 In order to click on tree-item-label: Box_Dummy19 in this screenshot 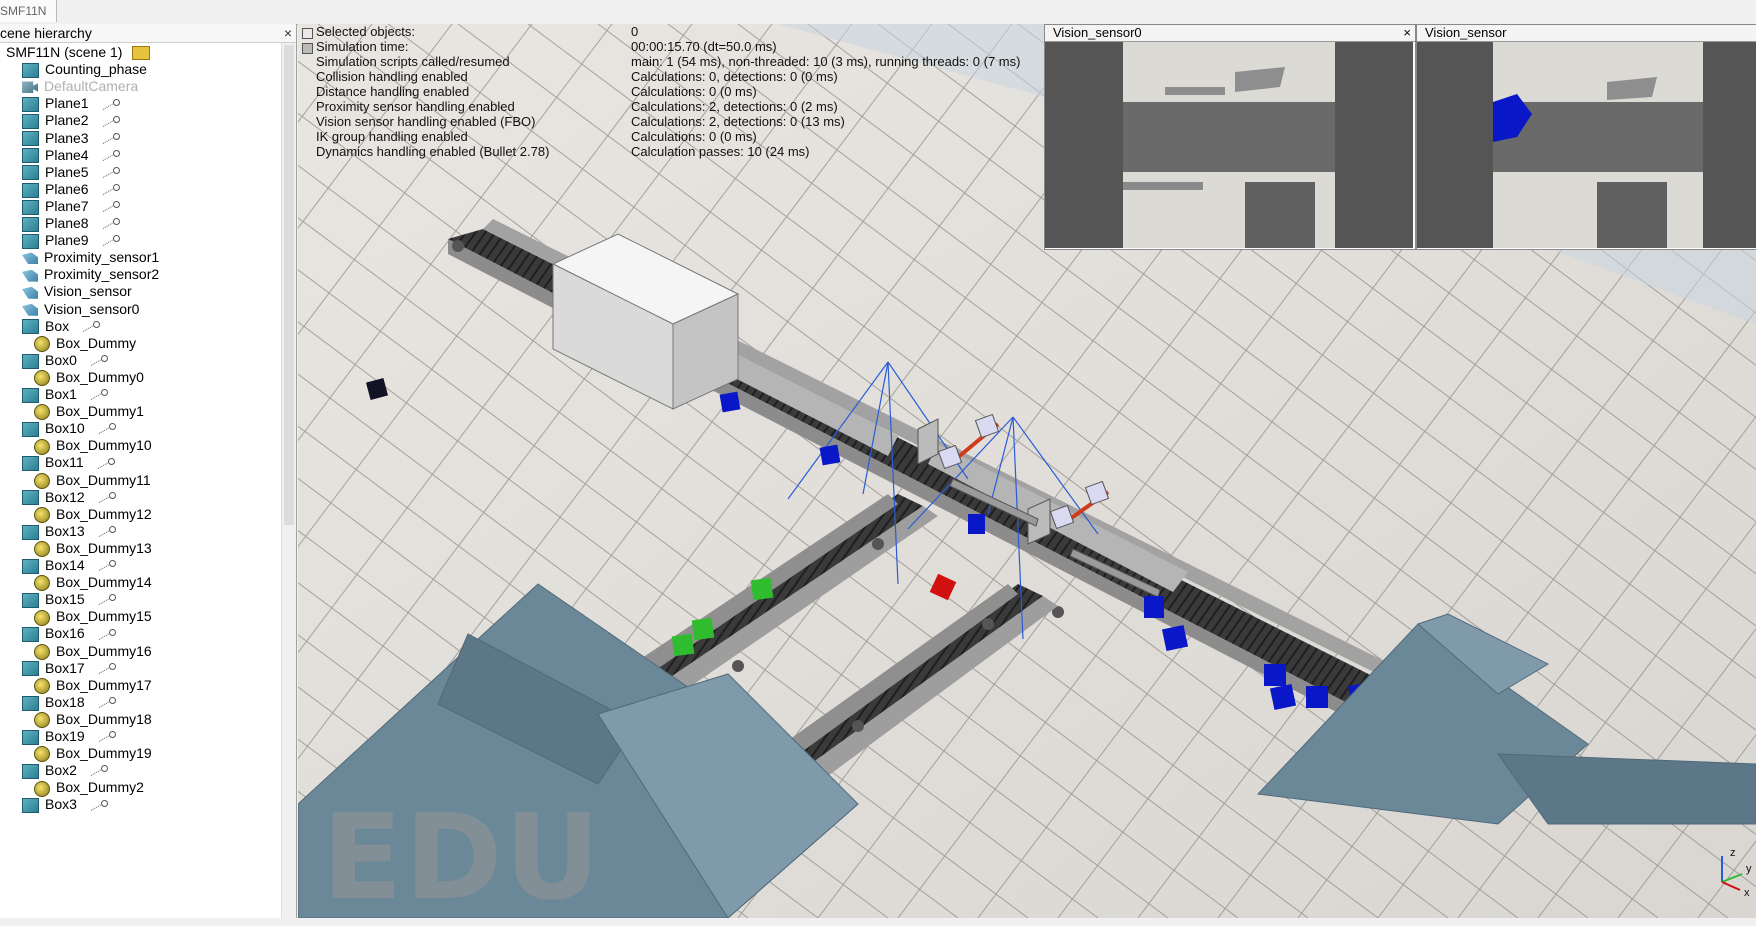, I will do `click(104, 753)`.